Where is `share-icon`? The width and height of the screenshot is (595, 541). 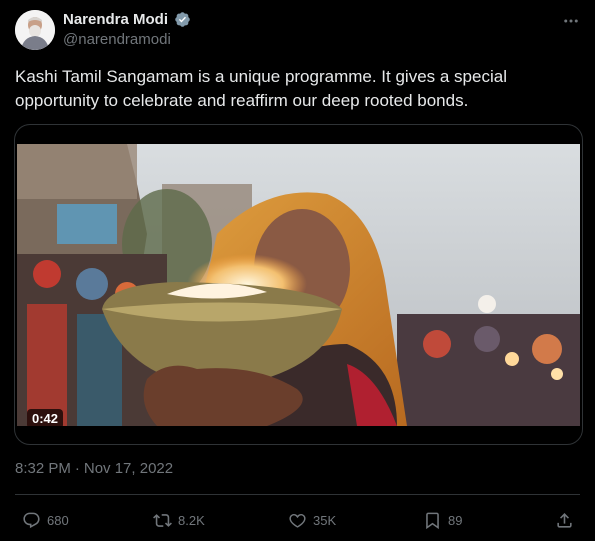 share-icon is located at coordinates (564, 520).